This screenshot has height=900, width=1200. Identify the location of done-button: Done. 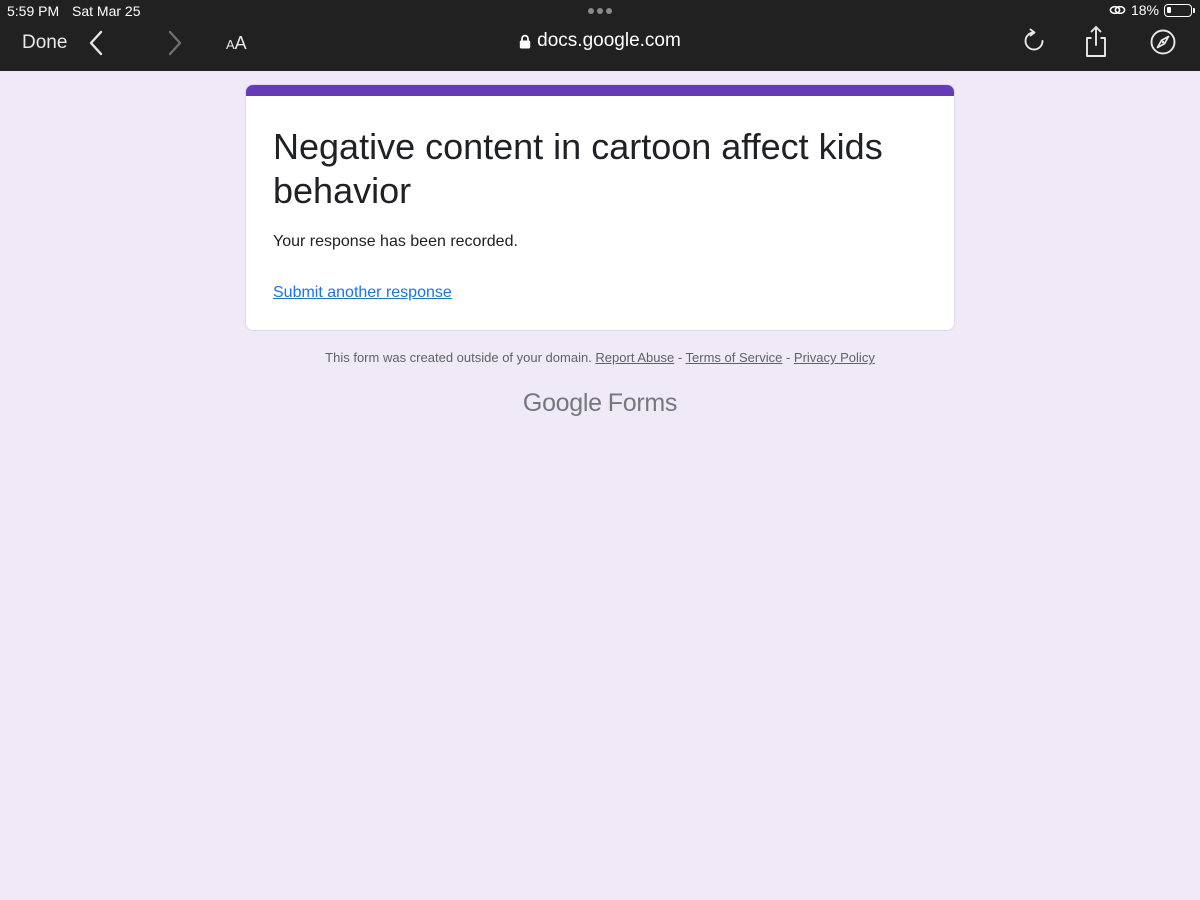
(44, 43).